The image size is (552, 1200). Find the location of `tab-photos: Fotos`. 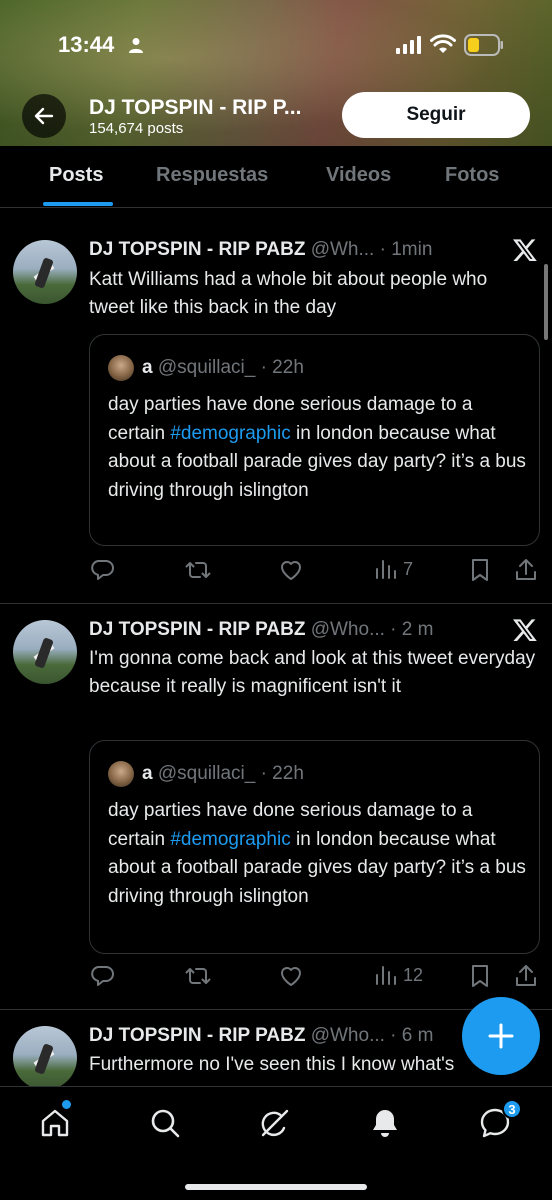

tab-photos: Fotos is located at coordinates (472, 175).